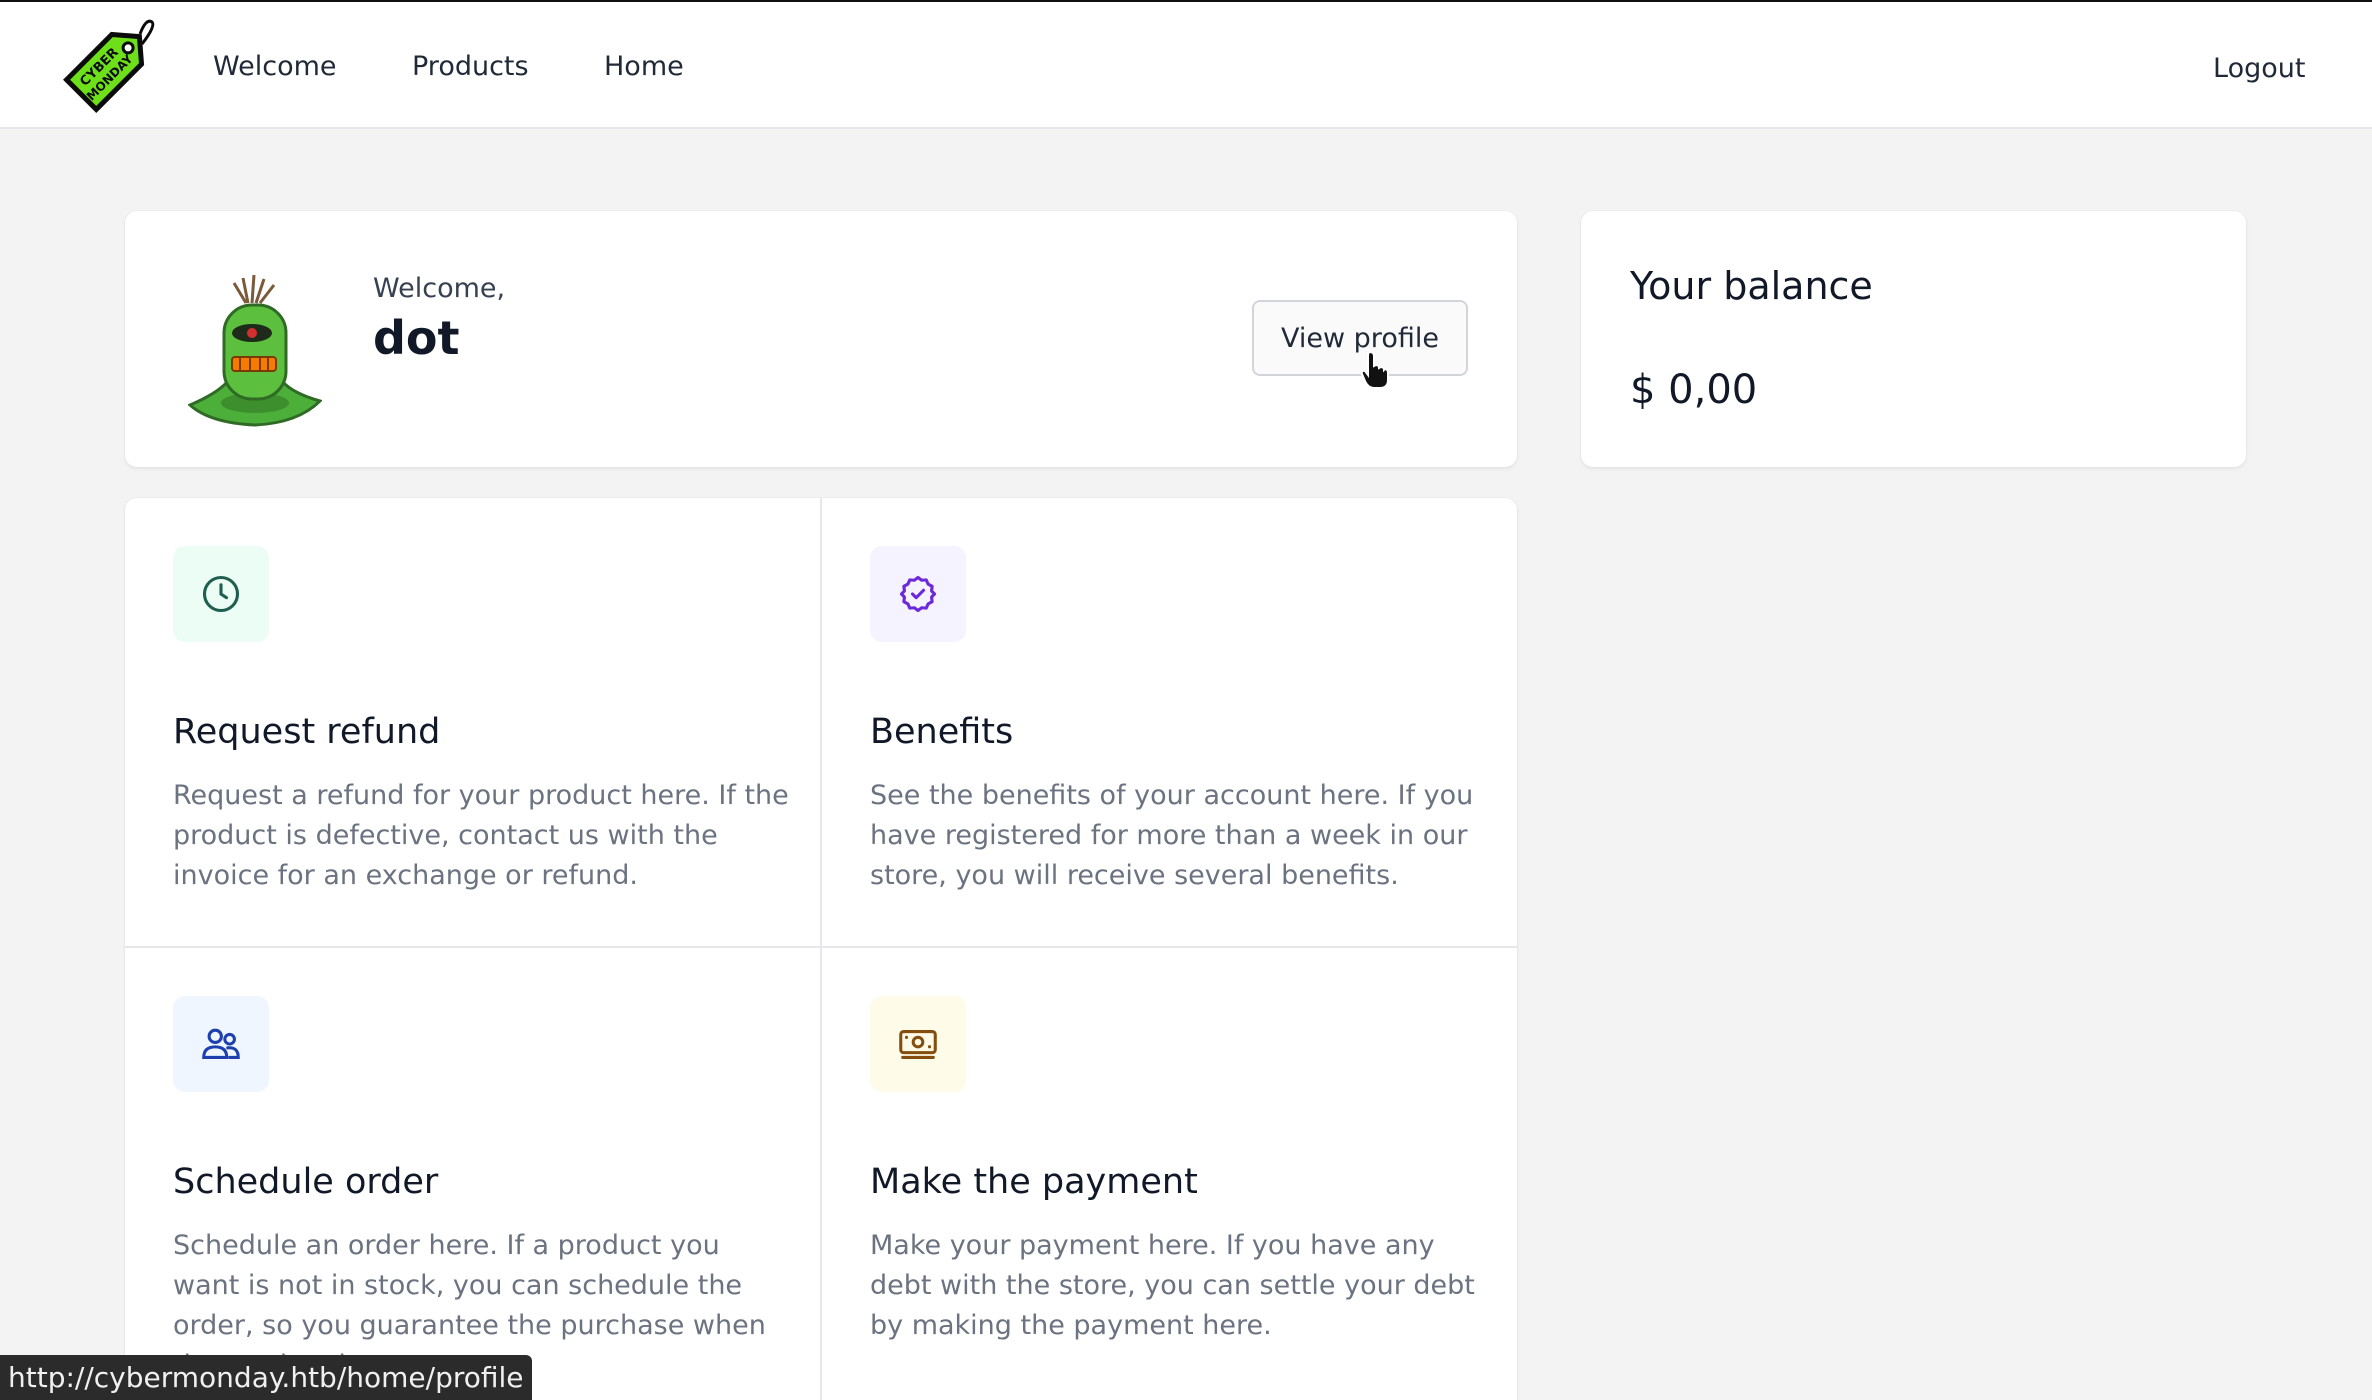 This screenshot has height=1400, width=2372. What do you see at coordinates (1913, 339) in the screenshot?
I see `balance-card: Your balance $ 0,00` at bounding box center [1913, 339].